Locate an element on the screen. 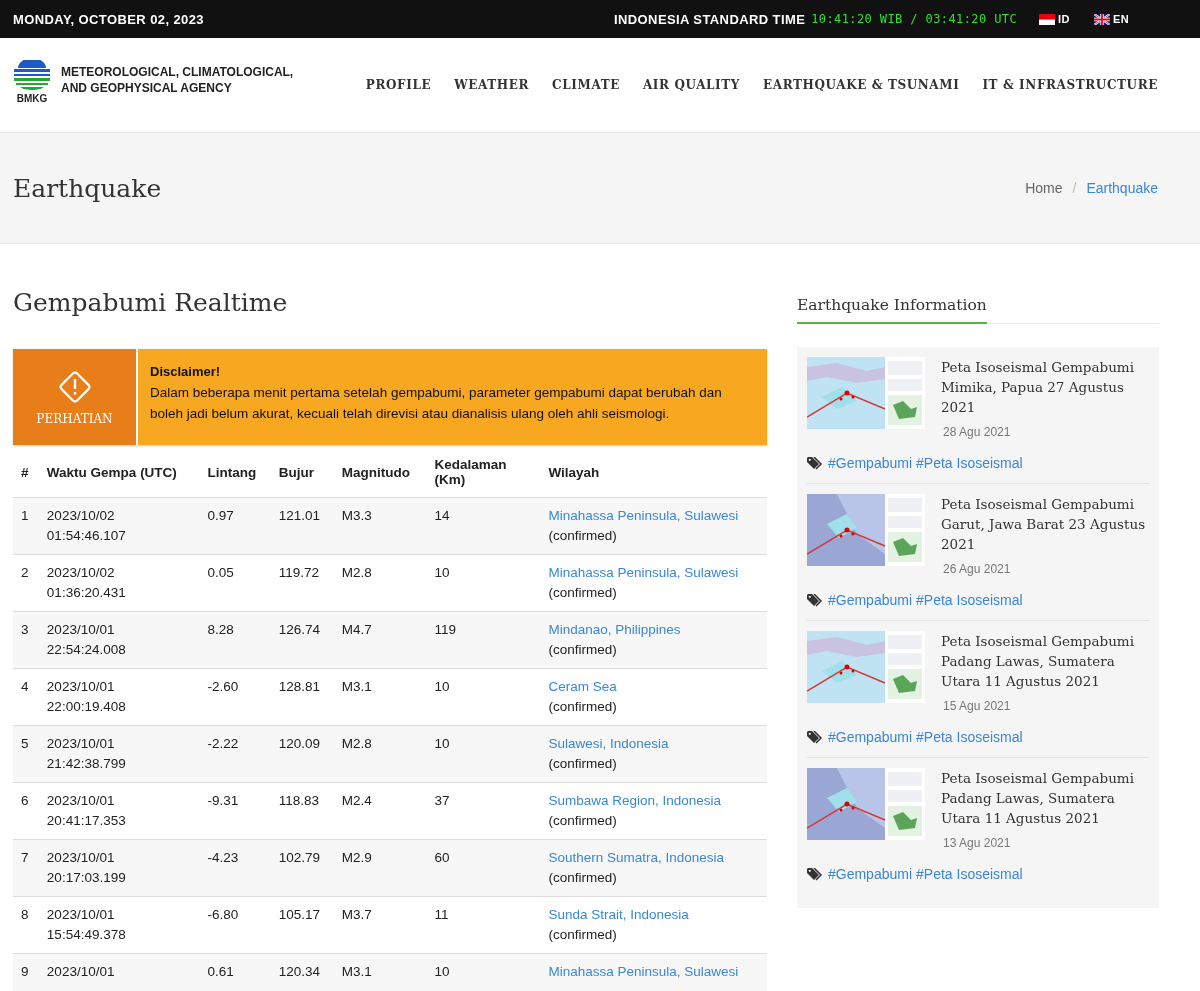  region-link: Sunda Strait, Indonesia is located at coordinates (618, 914).